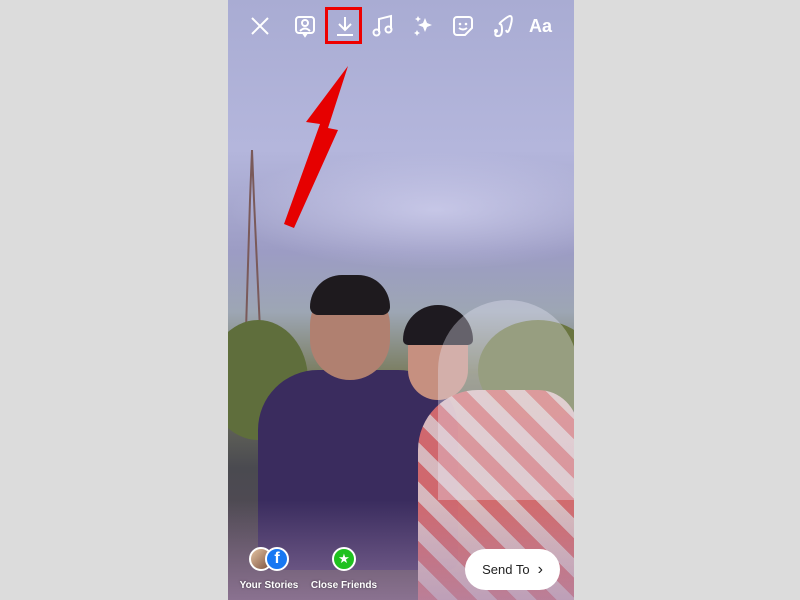  I want to click on send-to-button: Send To ›, so click(512, 569).